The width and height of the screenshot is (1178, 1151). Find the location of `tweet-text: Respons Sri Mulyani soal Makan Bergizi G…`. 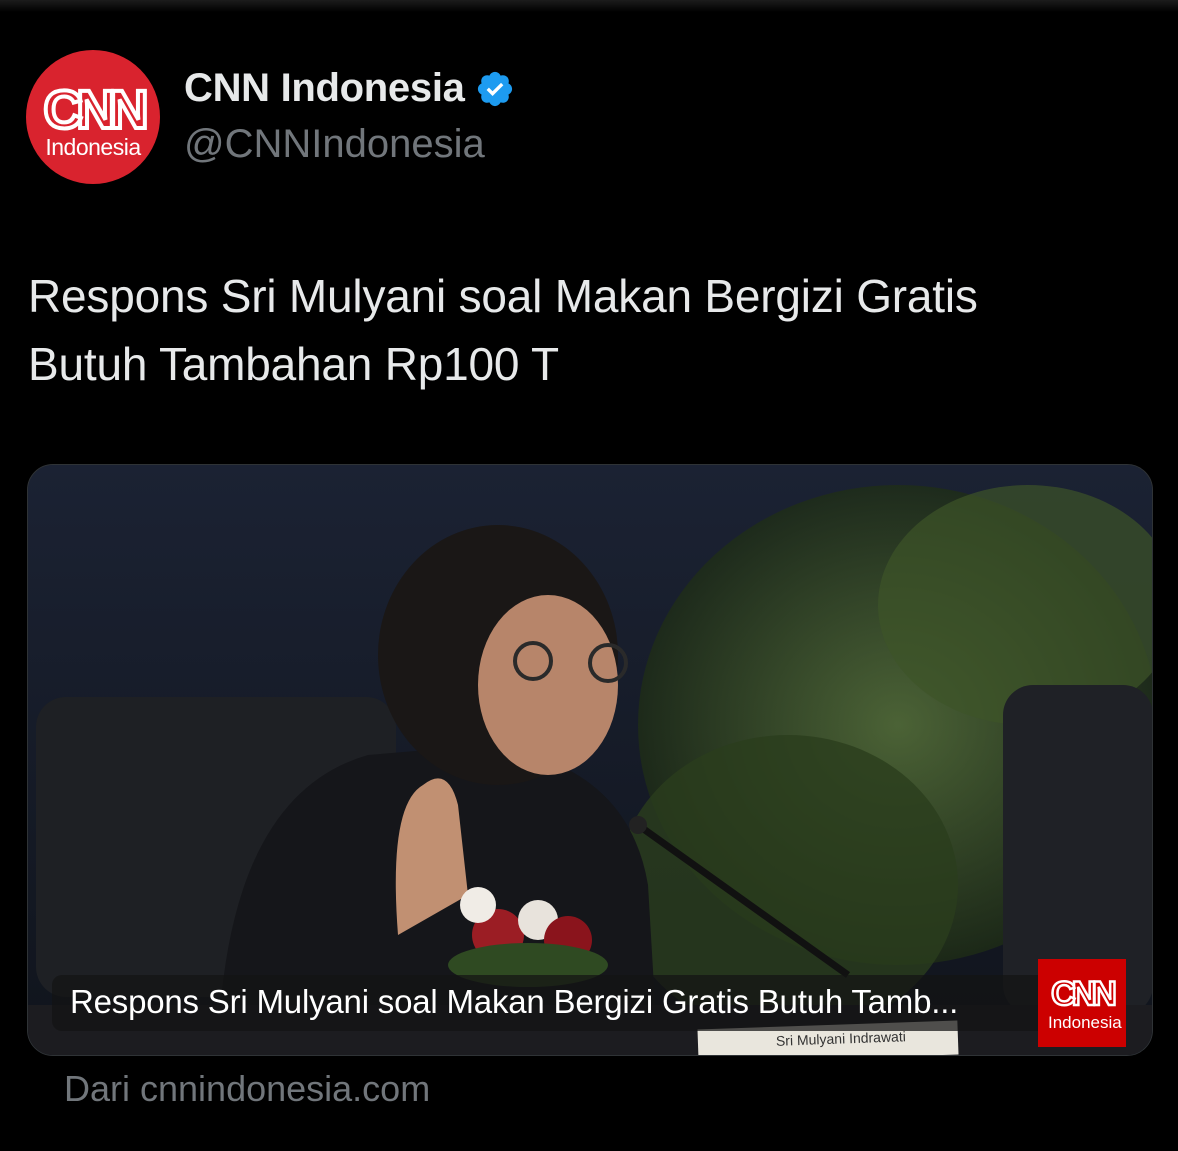

tweet-text: Respons Sri Mulyani soal Makan Bergizi G… is located at coordinates (588, 330).